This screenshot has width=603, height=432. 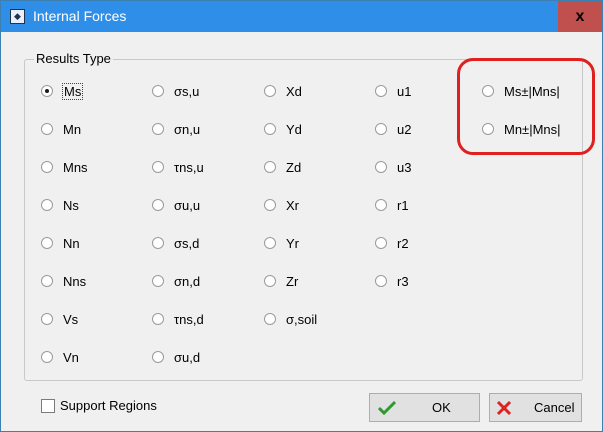 I want to click on radio-label: Zd, so click(x=294, y=167).